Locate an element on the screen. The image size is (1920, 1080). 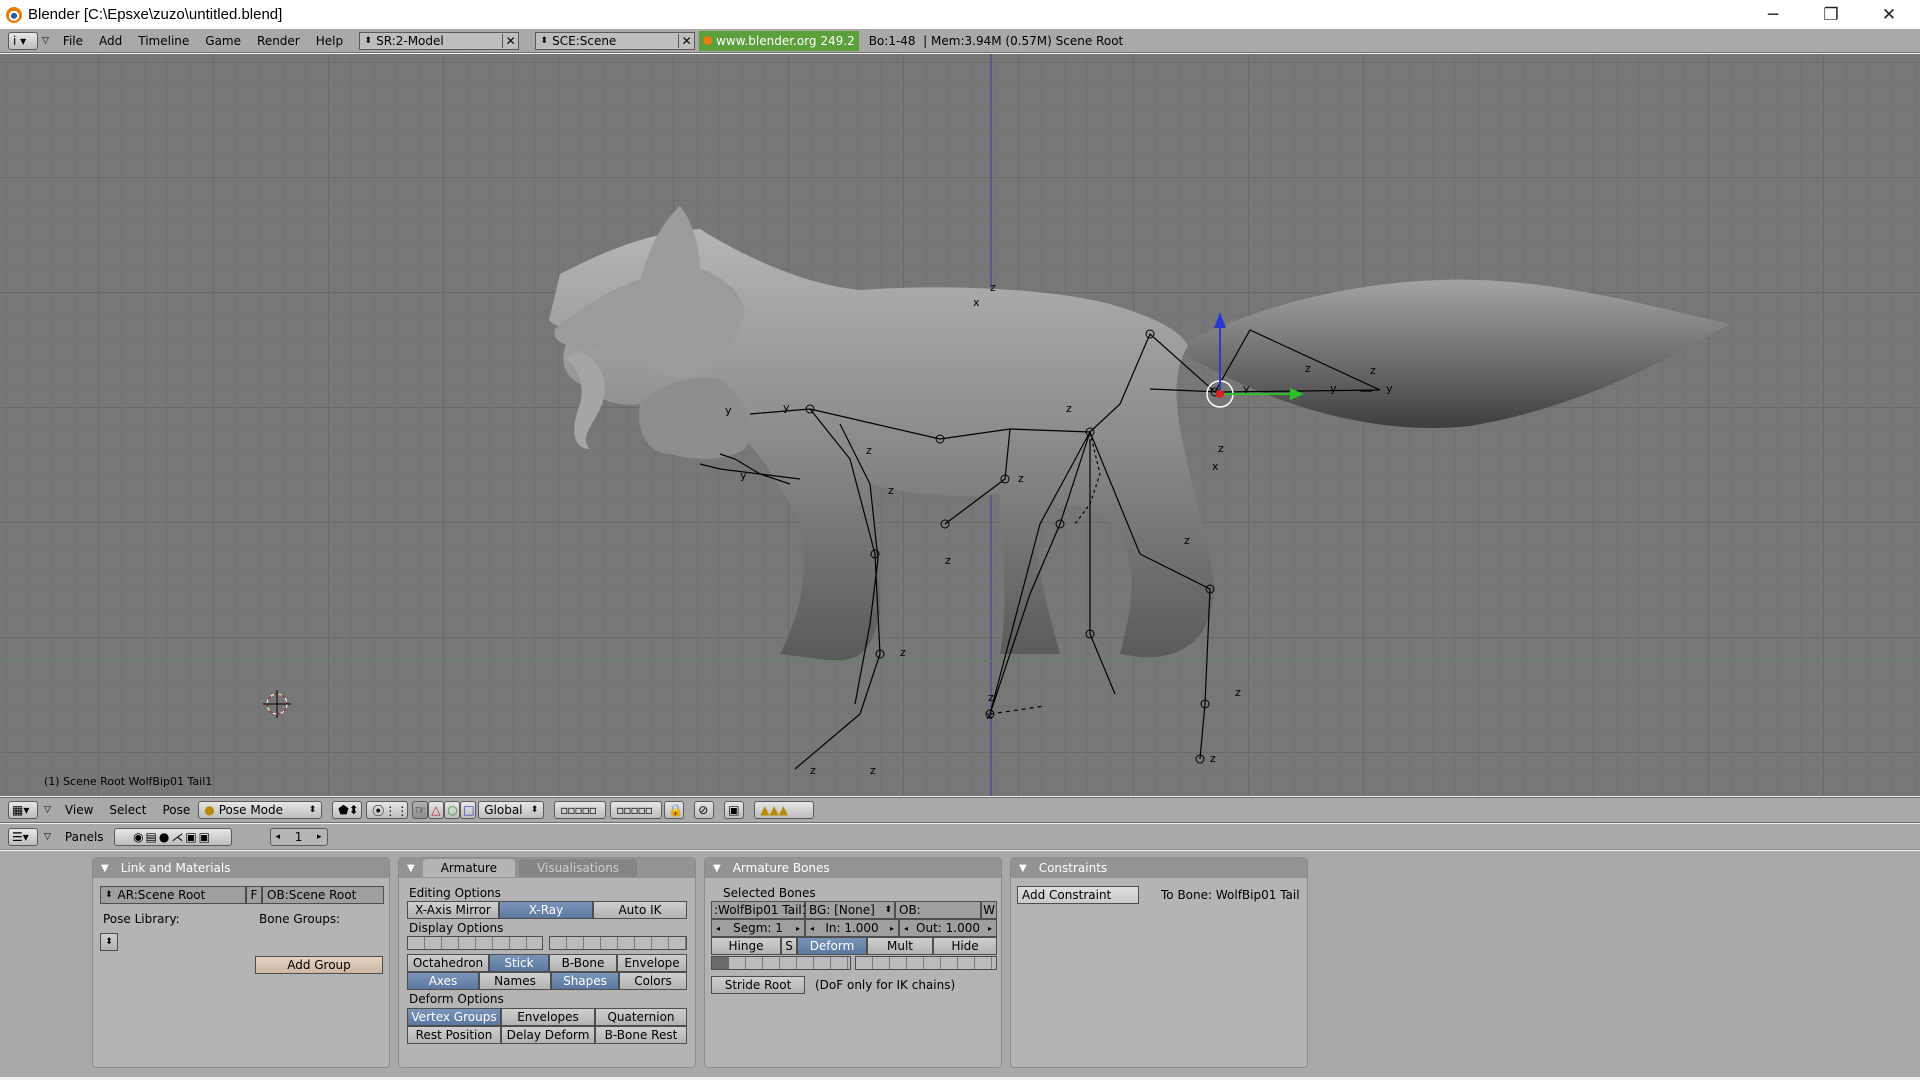
screen-name: SR:2-Model is located at coordinates (439, 41).